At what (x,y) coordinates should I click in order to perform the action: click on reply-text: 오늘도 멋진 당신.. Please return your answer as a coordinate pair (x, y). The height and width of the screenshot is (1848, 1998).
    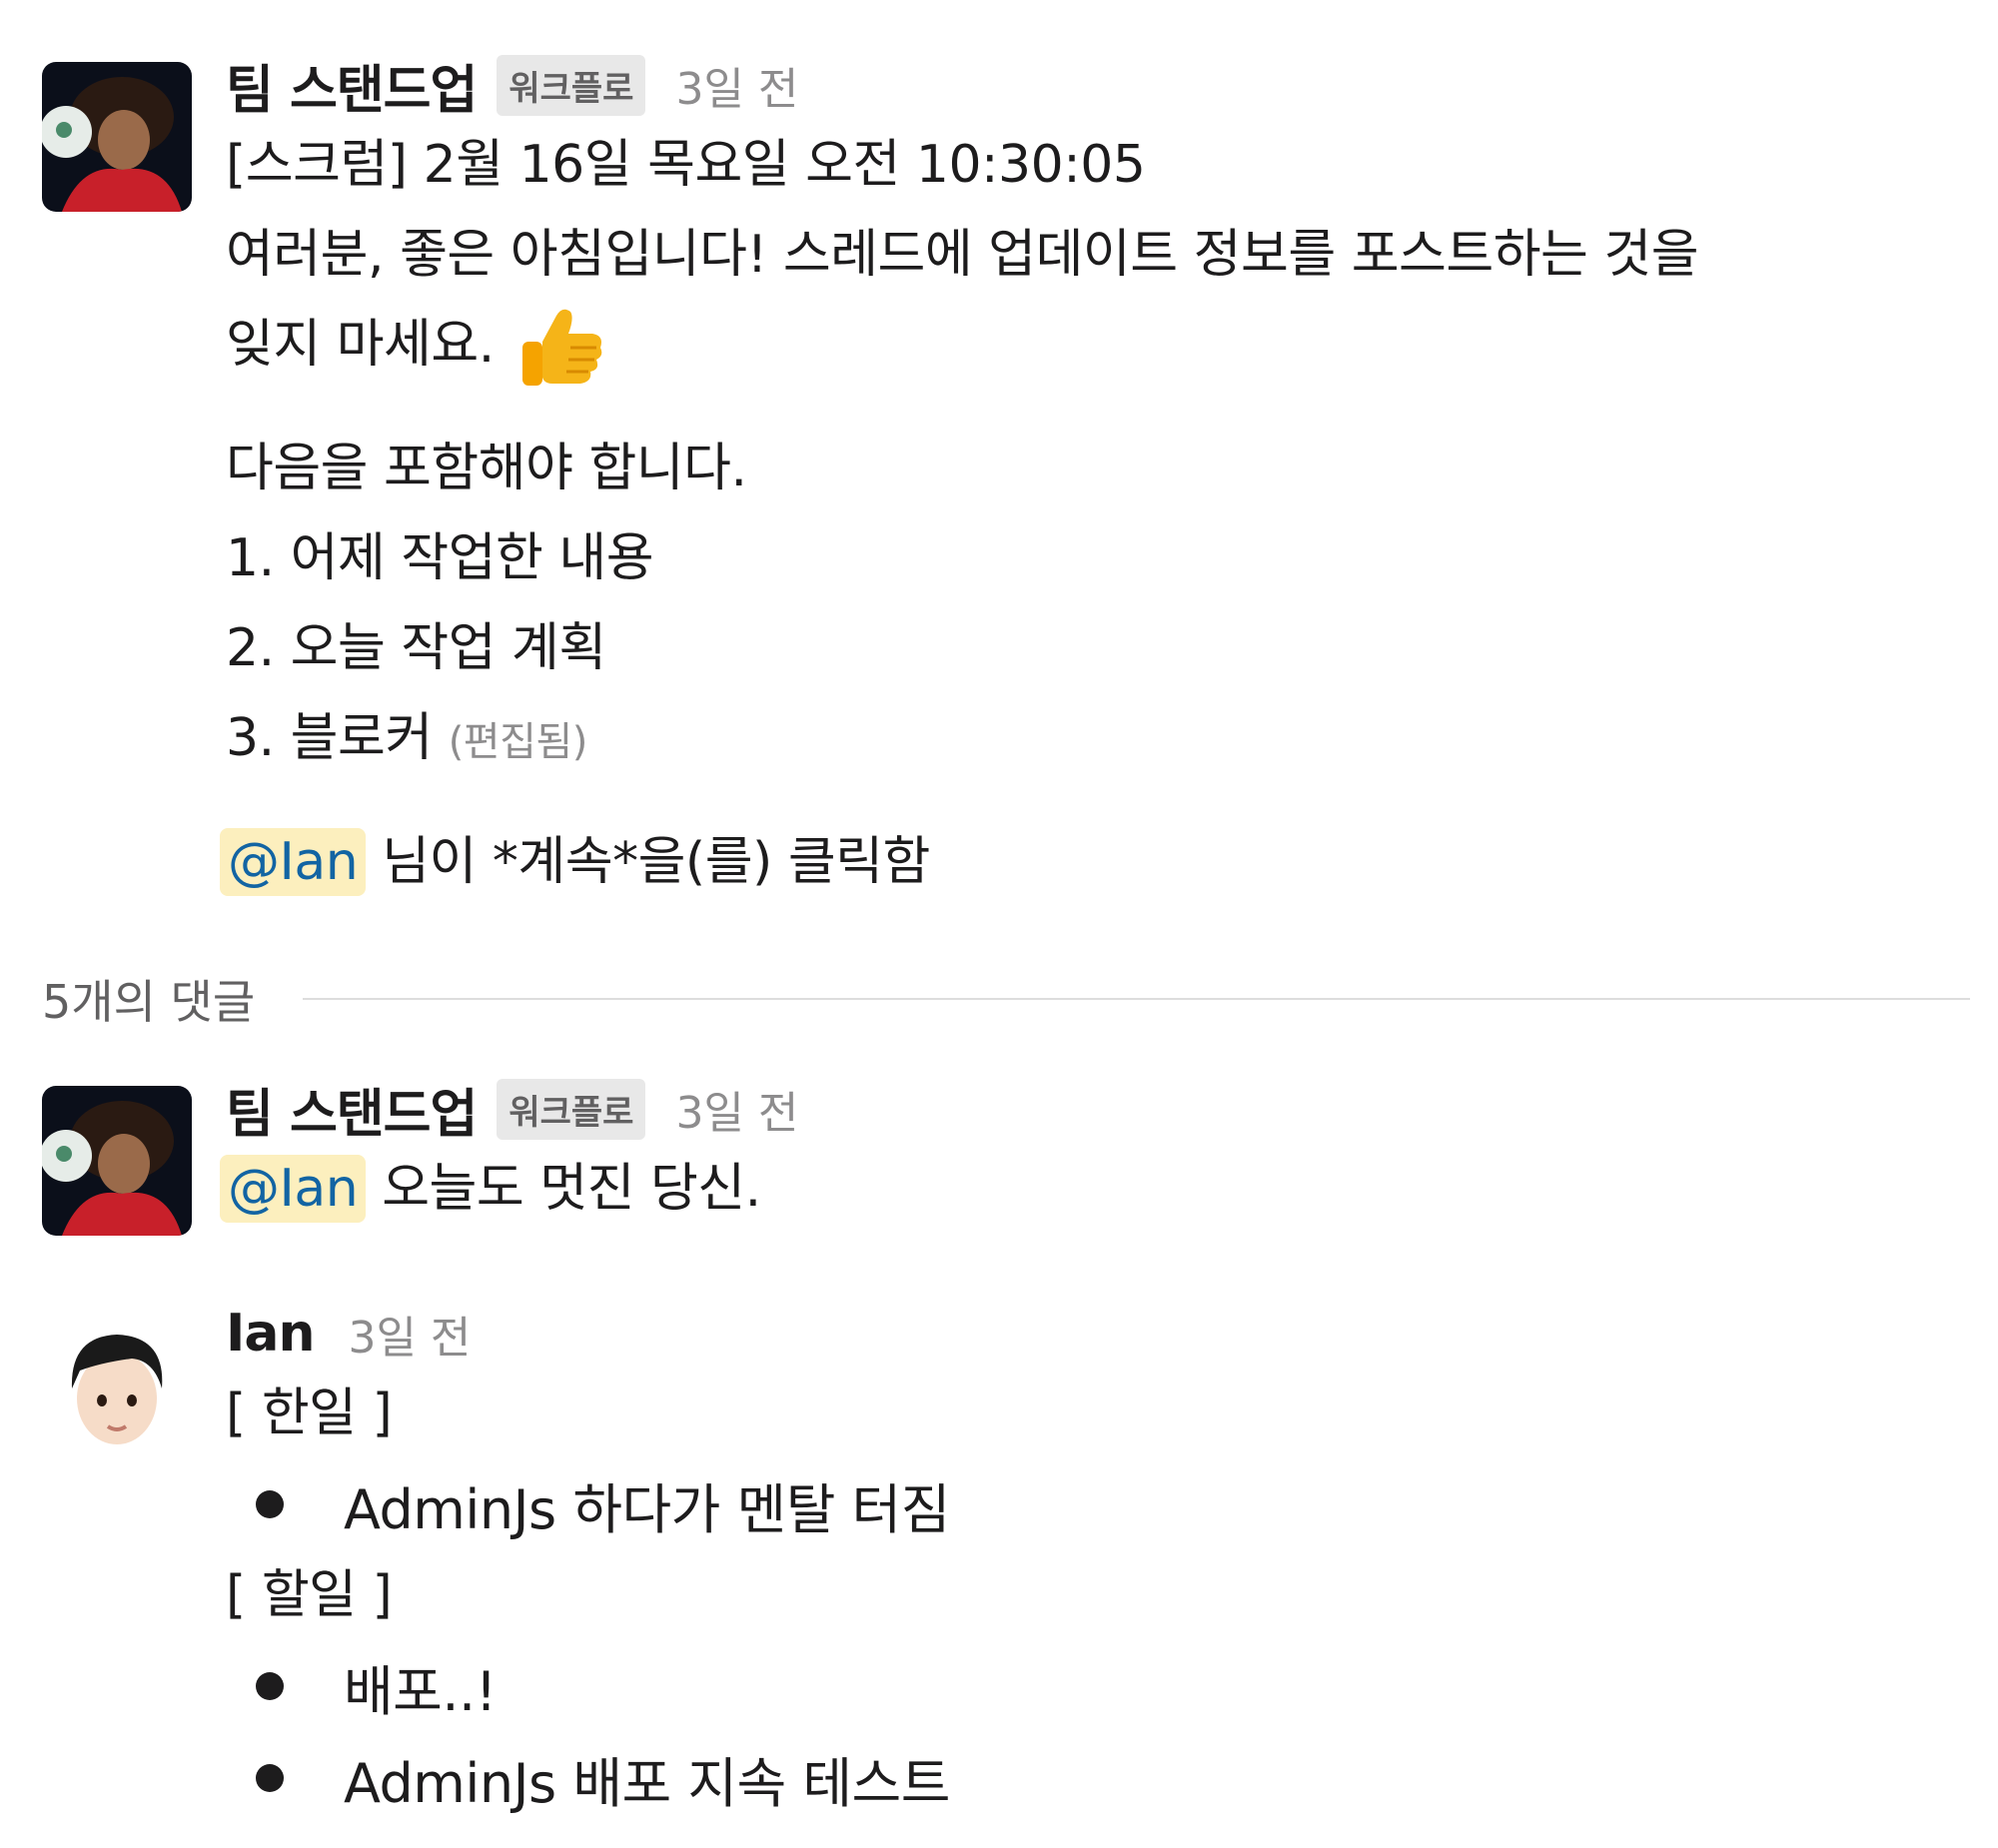
    Looking at the image, I should click on (572, 1189).